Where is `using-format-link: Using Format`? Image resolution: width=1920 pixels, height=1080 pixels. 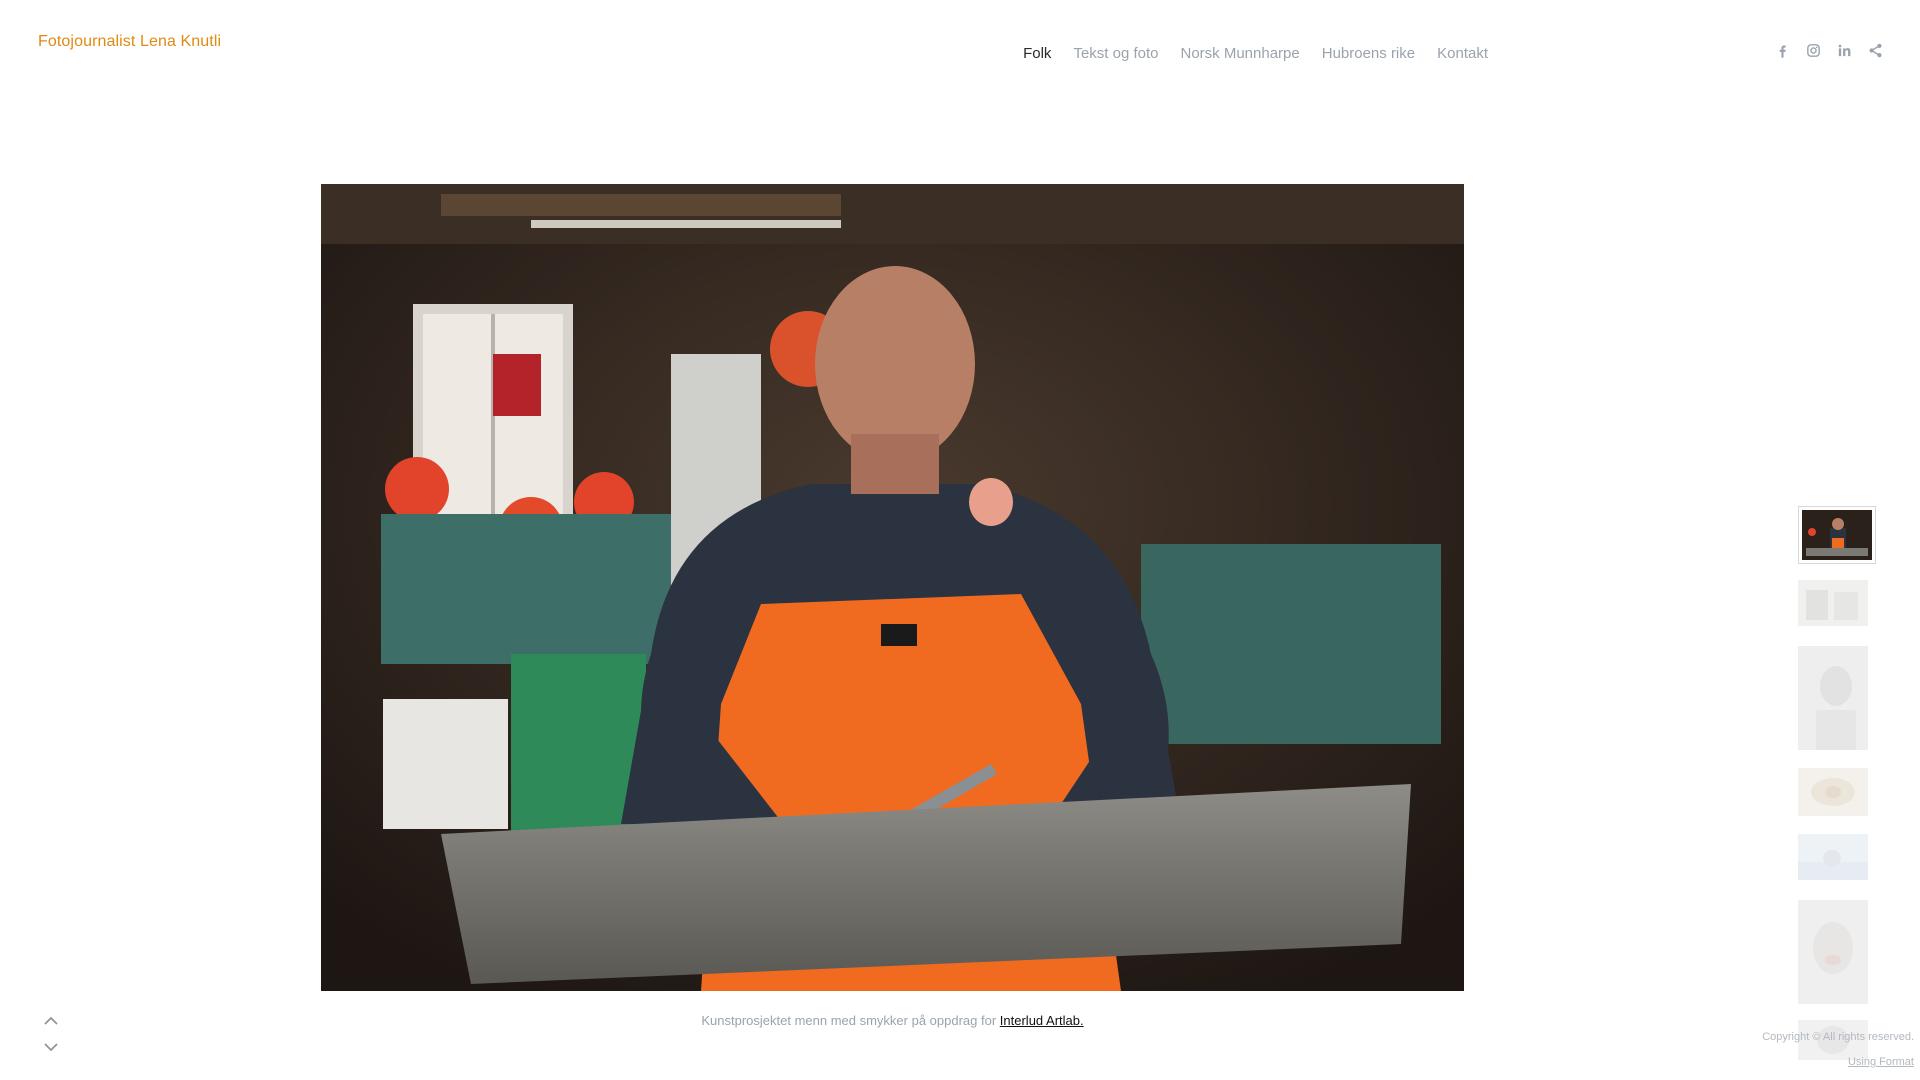
using-format-link: Using Format is located at coordinates (1881, 1062).